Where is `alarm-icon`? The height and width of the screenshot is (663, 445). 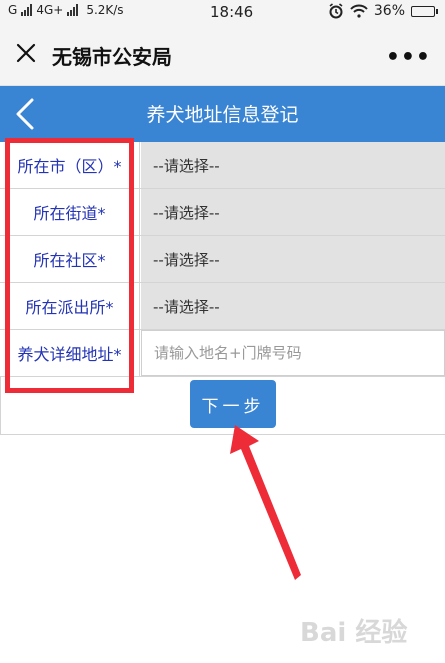 alarm-icon is located at coordinates (336, 11).